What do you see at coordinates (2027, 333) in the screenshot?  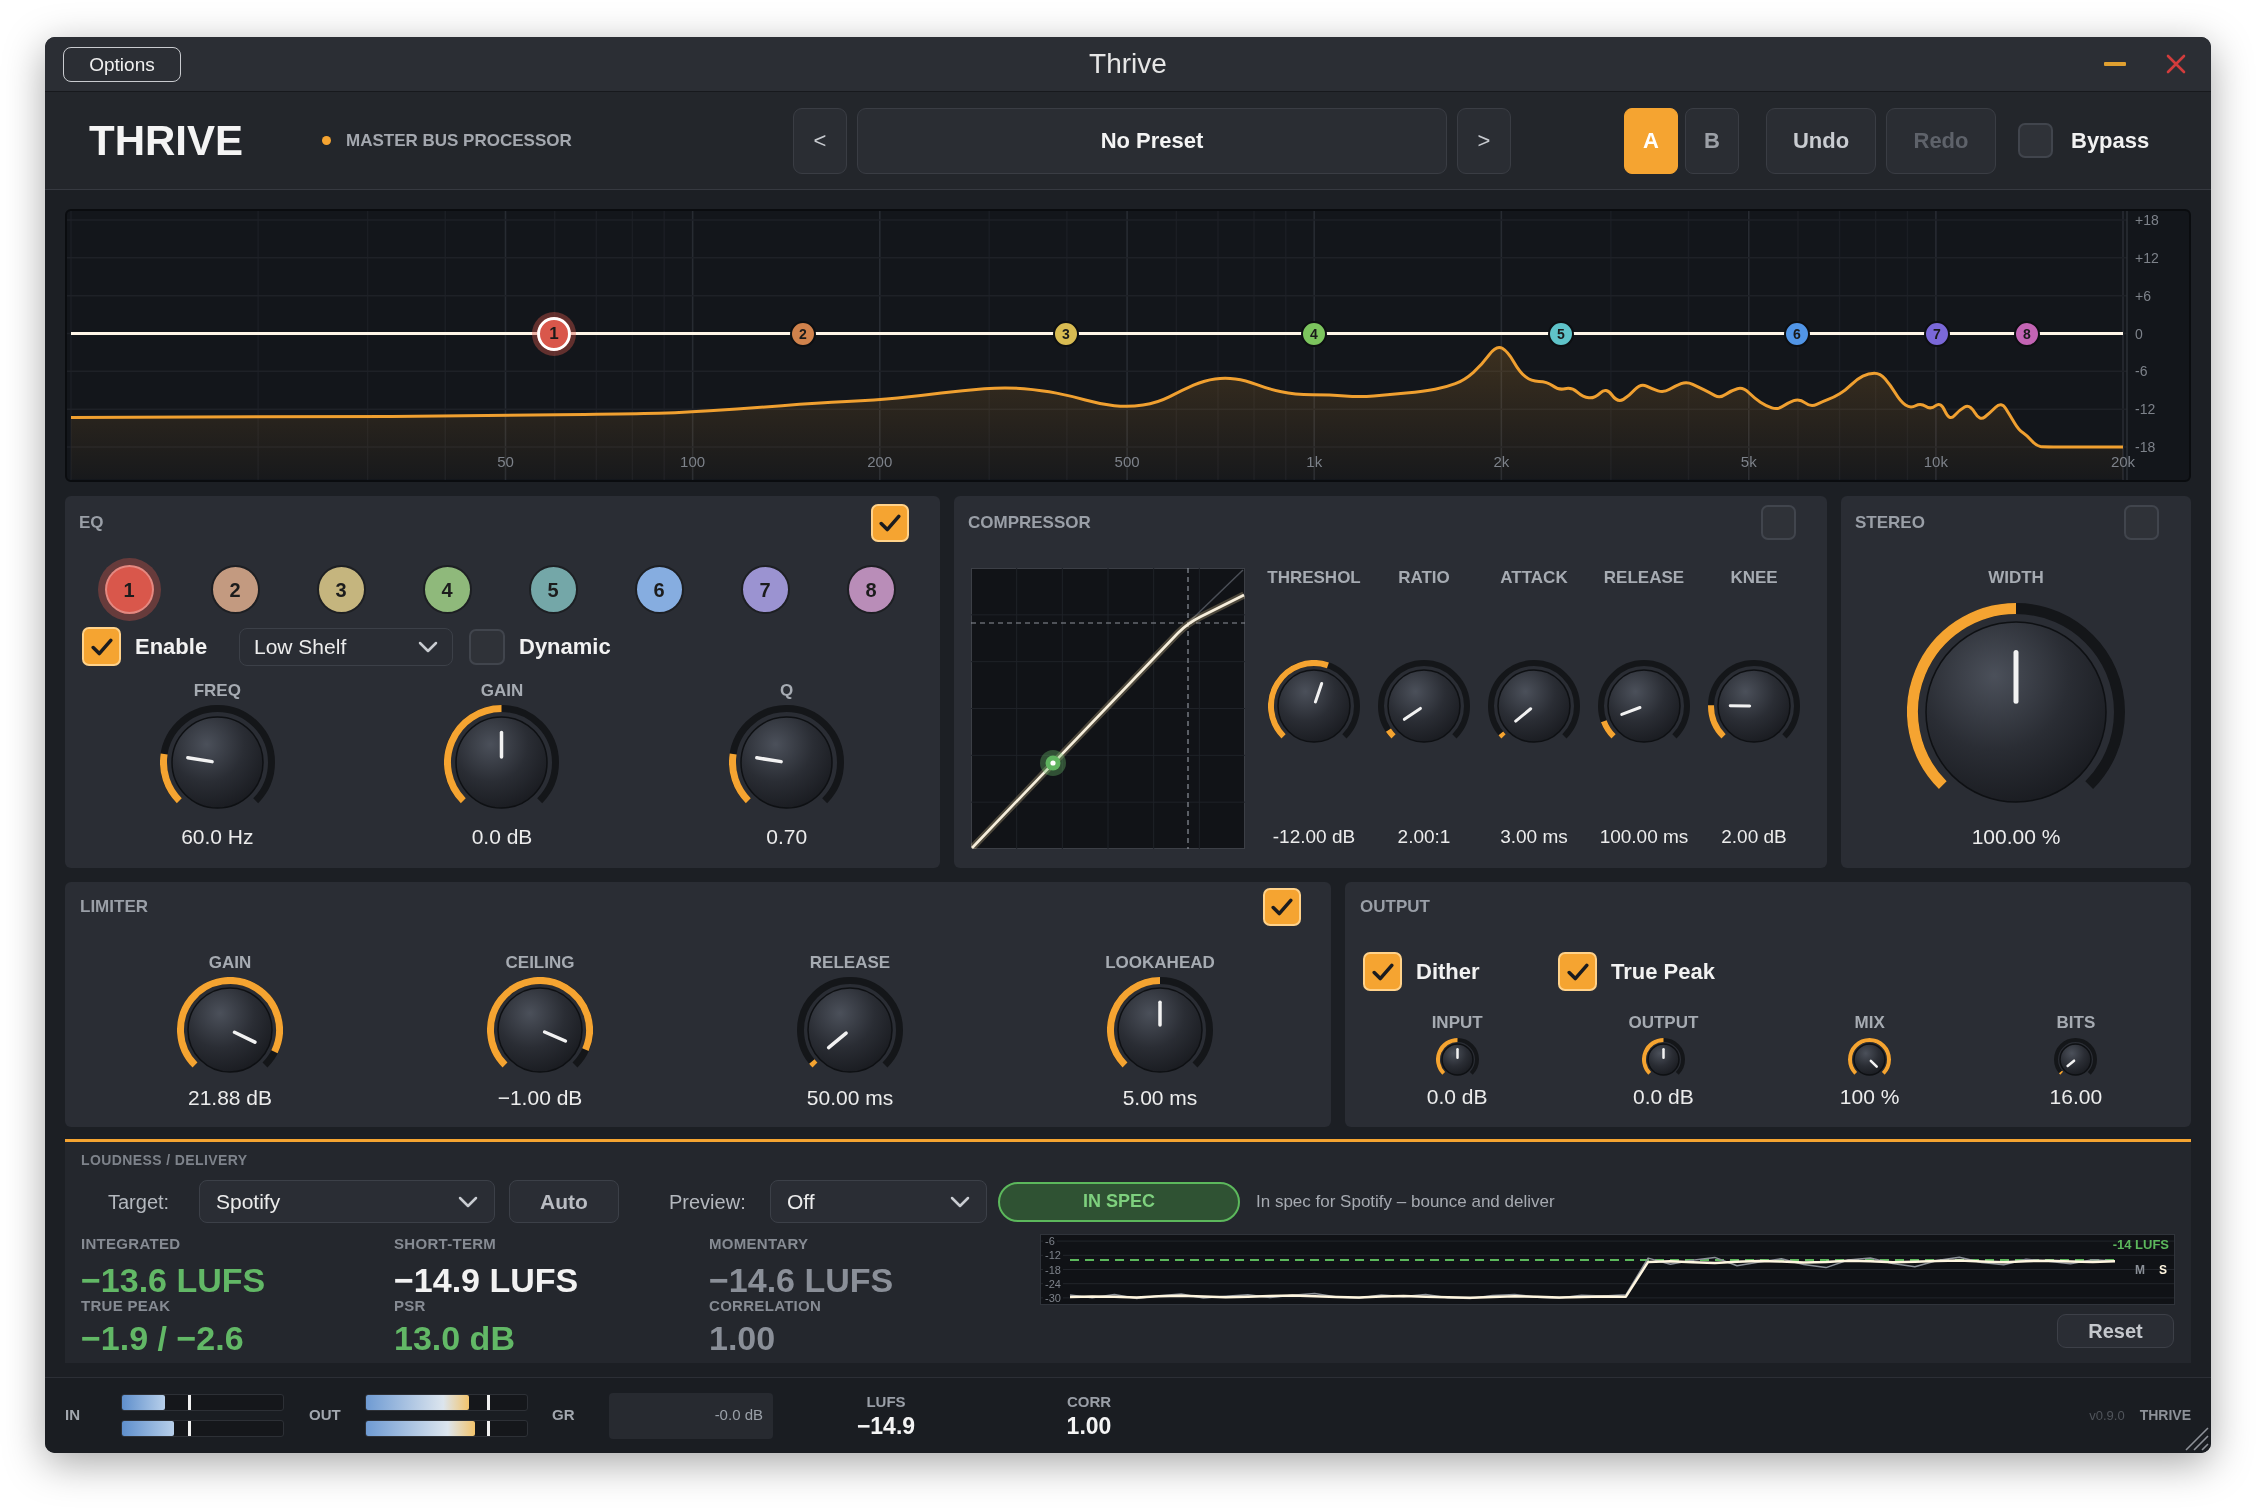 I see `eq-band-handle: 8` at bounding box center [2027, 333].